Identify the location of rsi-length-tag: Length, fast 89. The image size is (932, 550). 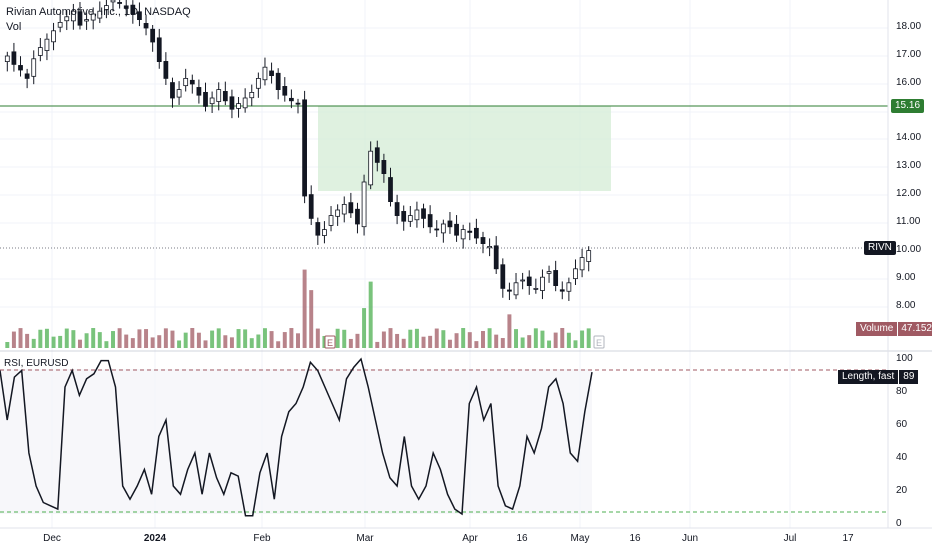
(878, 377).